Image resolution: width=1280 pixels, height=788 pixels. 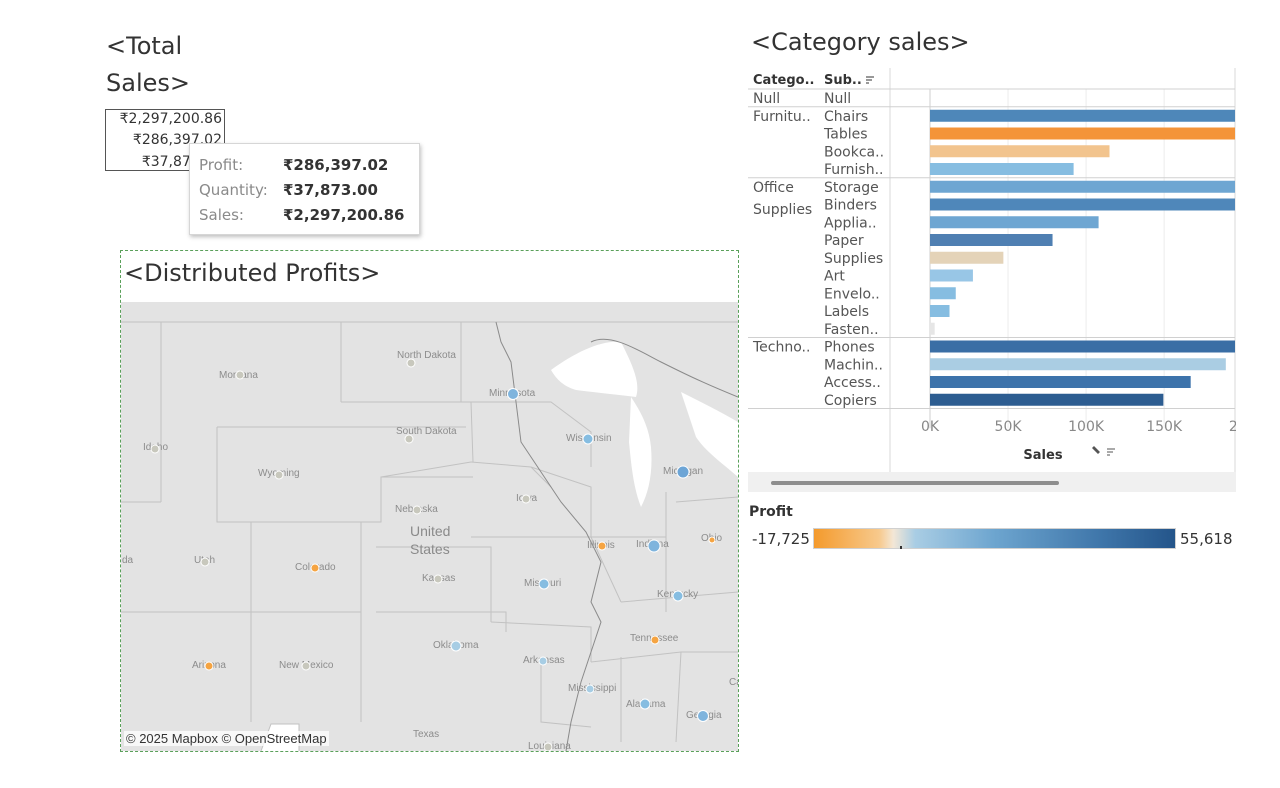 What do you see at coordinates (781, 348) in the screenshot?
I see `category-label: Techno..` at bounding box center [781, 348].